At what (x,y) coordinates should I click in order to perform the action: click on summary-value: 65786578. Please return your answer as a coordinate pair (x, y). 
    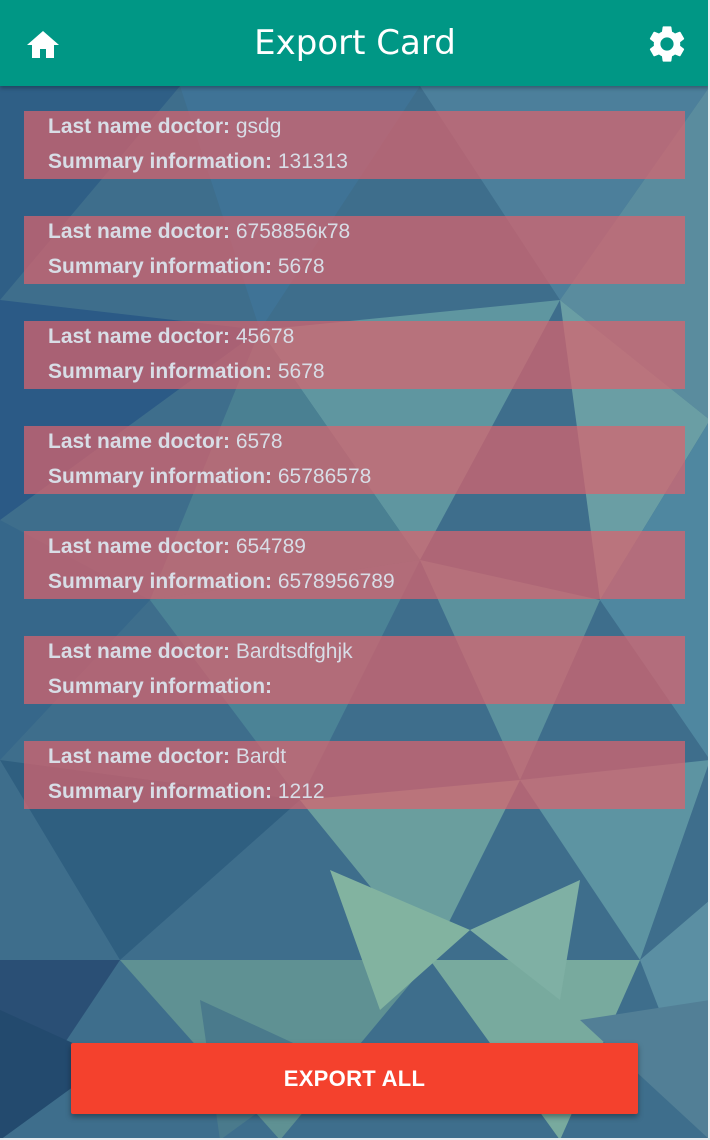
    Looking at the image, I should click on (324, 476).